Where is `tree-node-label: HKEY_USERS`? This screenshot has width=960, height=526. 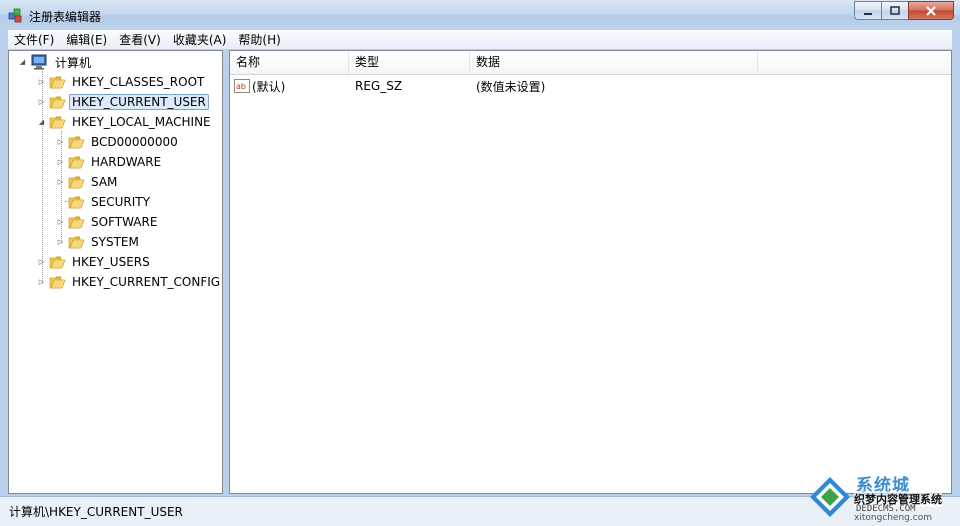 tree-node-label: HKEY_USERS is located at coordinates (111, 262).